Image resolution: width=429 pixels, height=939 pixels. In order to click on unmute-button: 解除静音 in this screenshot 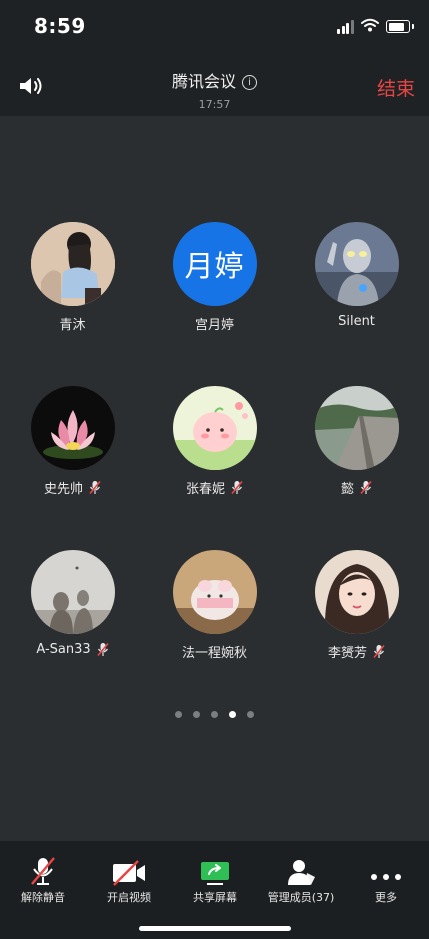, I will do `click(43, 873)`.